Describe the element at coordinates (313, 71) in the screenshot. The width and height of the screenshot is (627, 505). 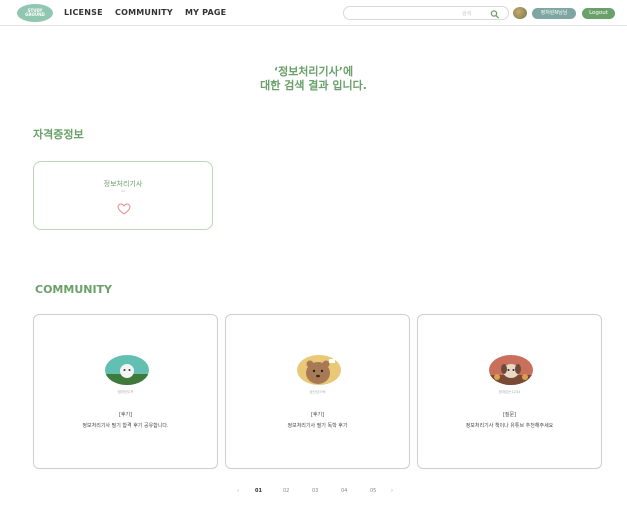
I see `search-result-line1: ‘정보처리기사’에` at that location.